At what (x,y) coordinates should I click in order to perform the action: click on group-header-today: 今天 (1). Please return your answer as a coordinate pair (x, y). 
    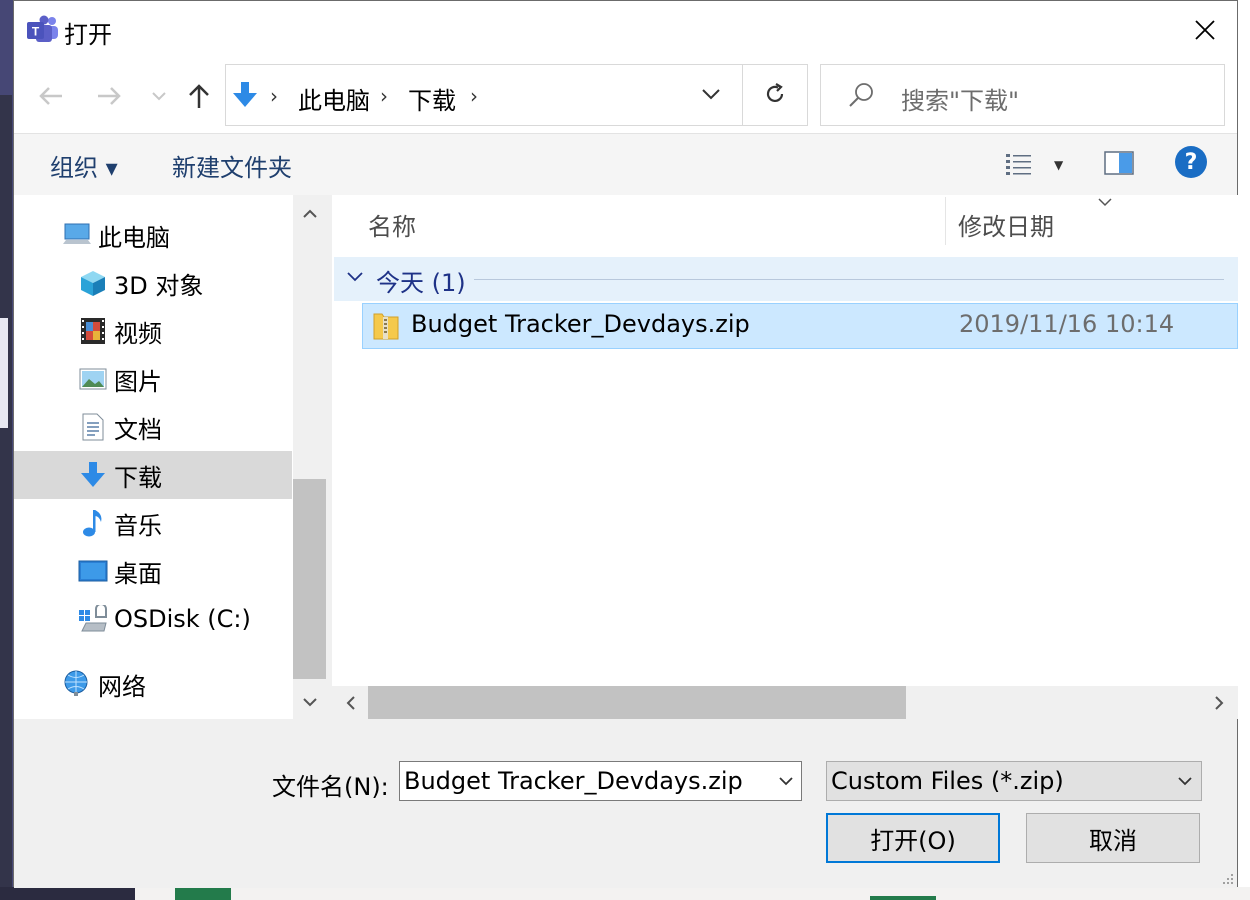
    Looking at the image, I should click on (786, 279).